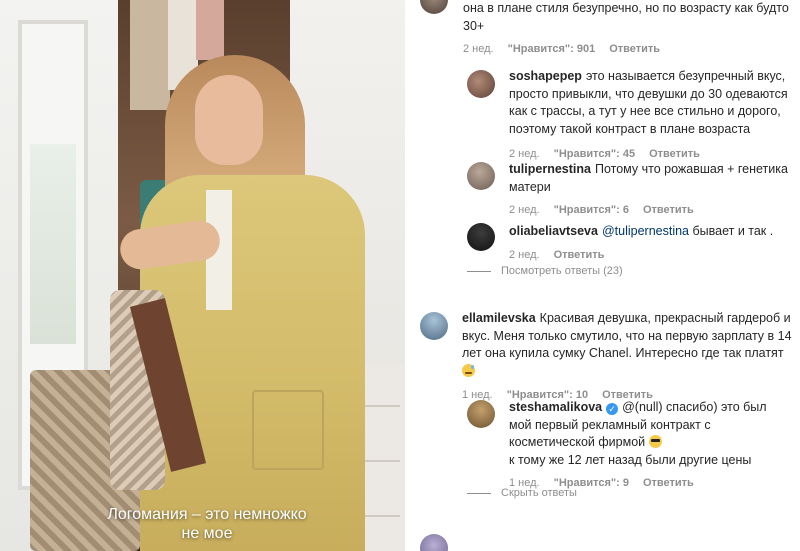 Image resolution: width=800 pixels, height=551 pixels. What do you see at coordinates (555, 407) in the screenshot?
I see `username: steshamalikova` at bounding box center [555, 407].